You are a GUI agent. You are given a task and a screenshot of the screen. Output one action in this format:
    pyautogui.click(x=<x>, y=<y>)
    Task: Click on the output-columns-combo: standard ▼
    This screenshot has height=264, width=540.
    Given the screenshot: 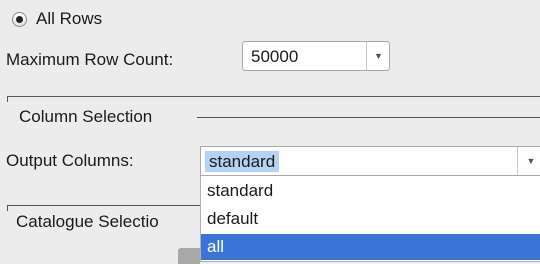 What is the action you would take?
    pyautogui.click(x=370, y=161)
    